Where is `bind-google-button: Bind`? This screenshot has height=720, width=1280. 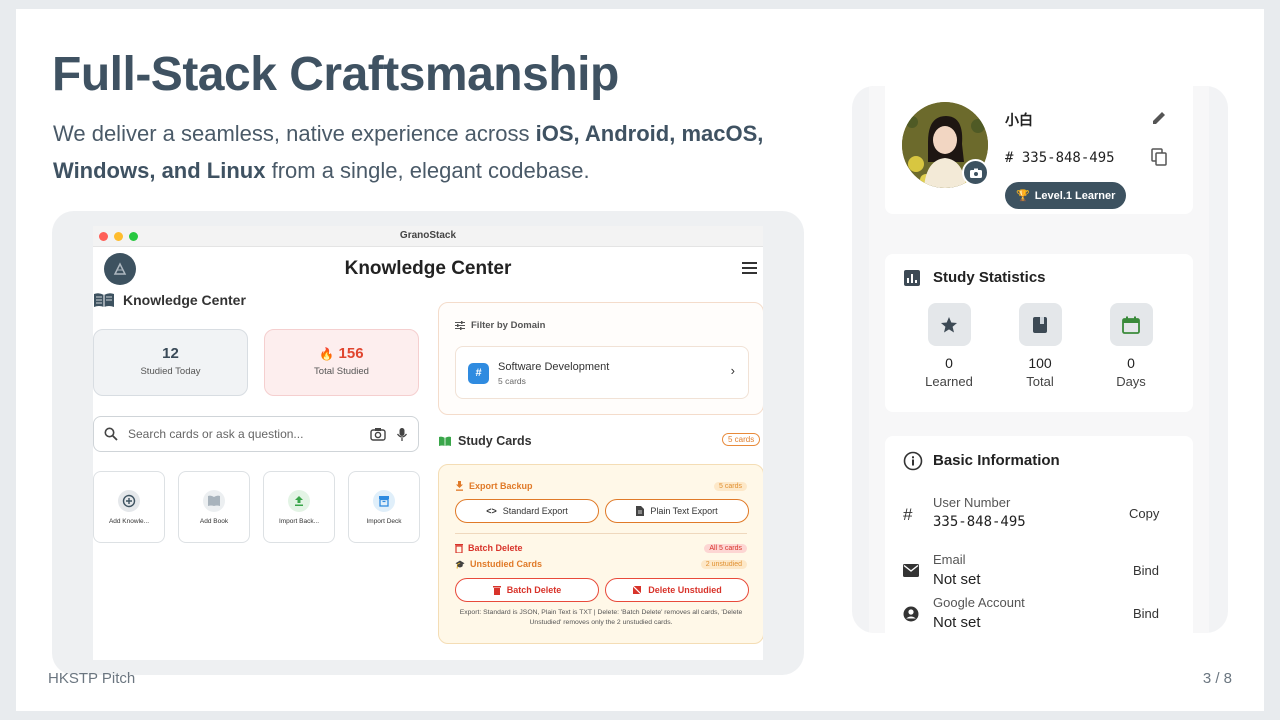 bind-google-button: Bind is located at coordinates (1146, 613).